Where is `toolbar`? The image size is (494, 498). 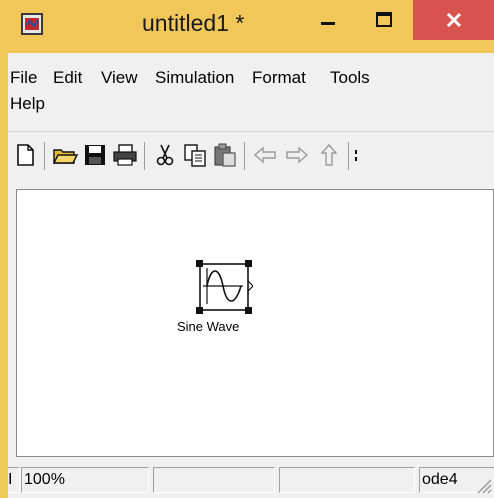
toolbar is located at coordinates (251, 155).